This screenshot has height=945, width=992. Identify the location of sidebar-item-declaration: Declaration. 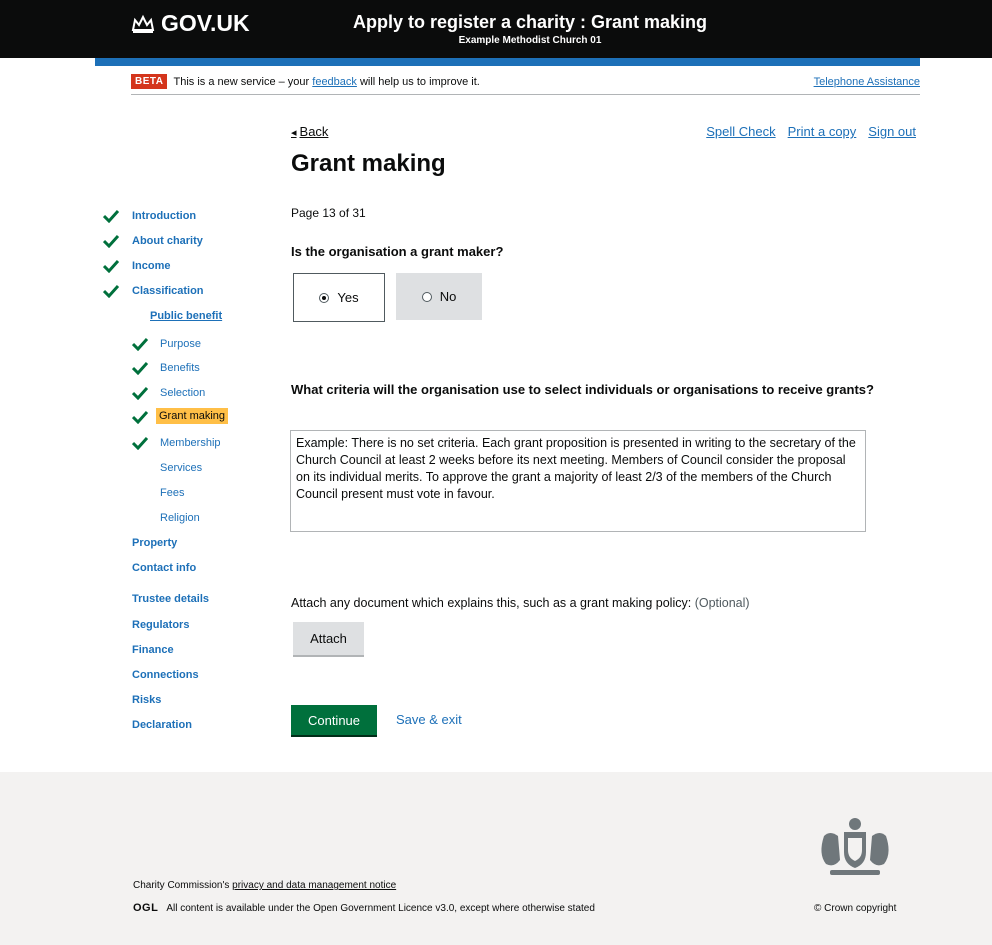
(162, 725).